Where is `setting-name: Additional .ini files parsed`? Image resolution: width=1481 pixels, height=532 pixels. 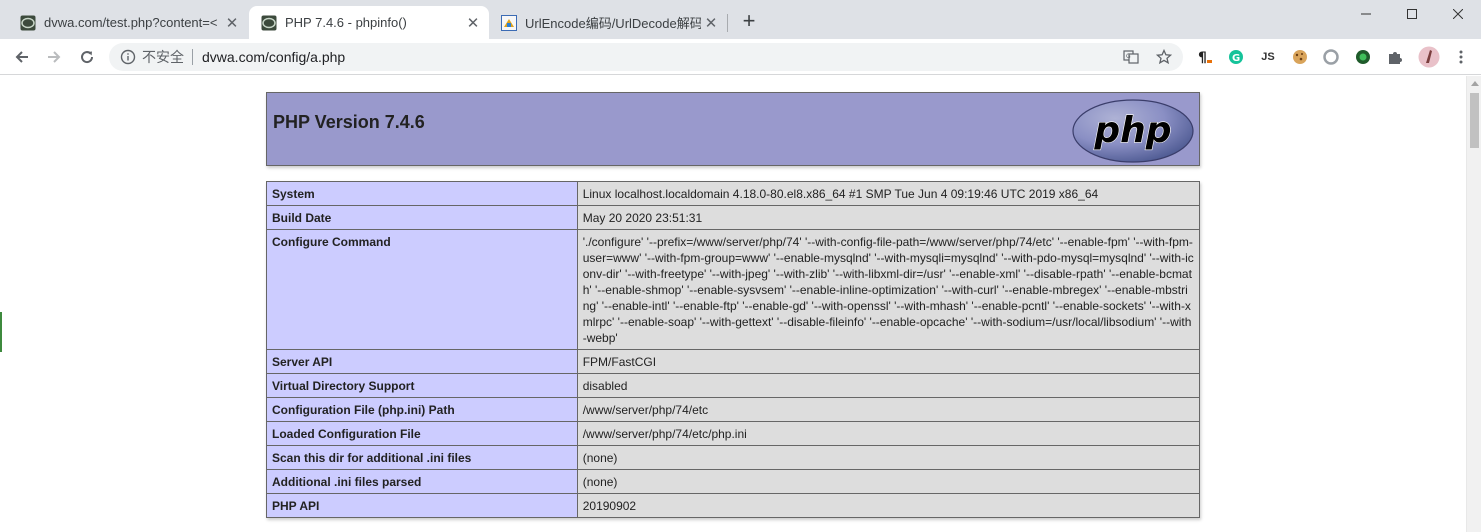 setting-name: Additional .ini files parsed is located at coordinates (422, 481).